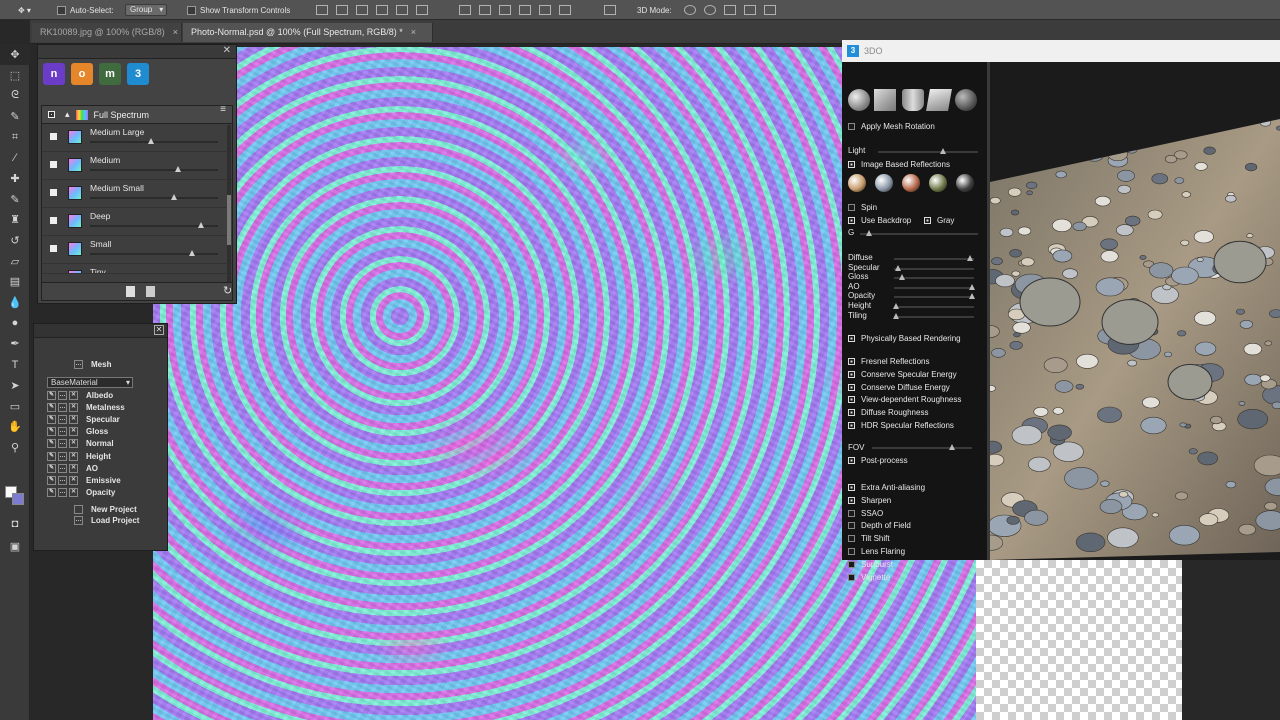 The image size is (1280, 720). I want to click on panel-menu-icon: ≡, so click(223, 109).